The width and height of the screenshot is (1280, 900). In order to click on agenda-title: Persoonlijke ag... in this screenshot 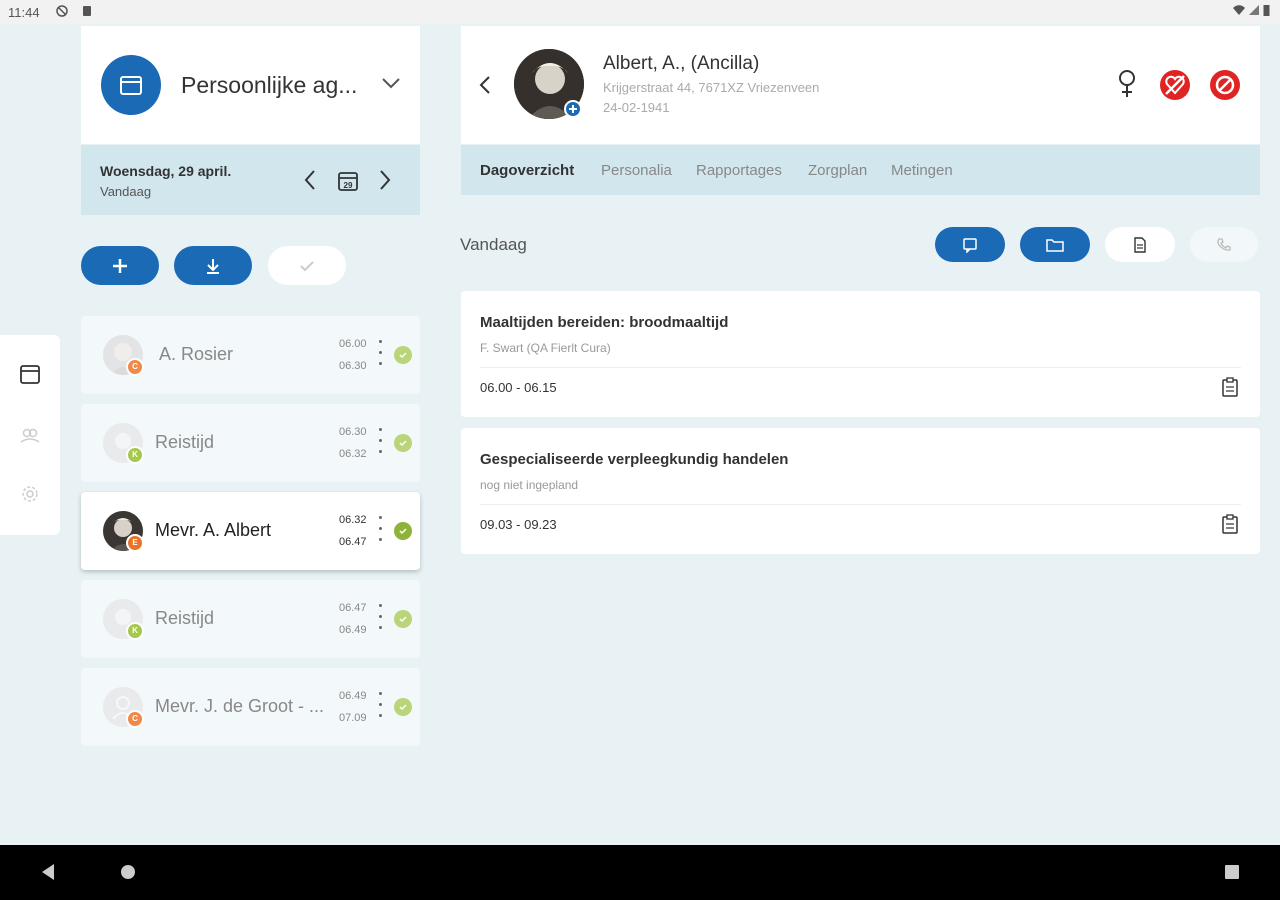, I will do `click(269, 85)`.